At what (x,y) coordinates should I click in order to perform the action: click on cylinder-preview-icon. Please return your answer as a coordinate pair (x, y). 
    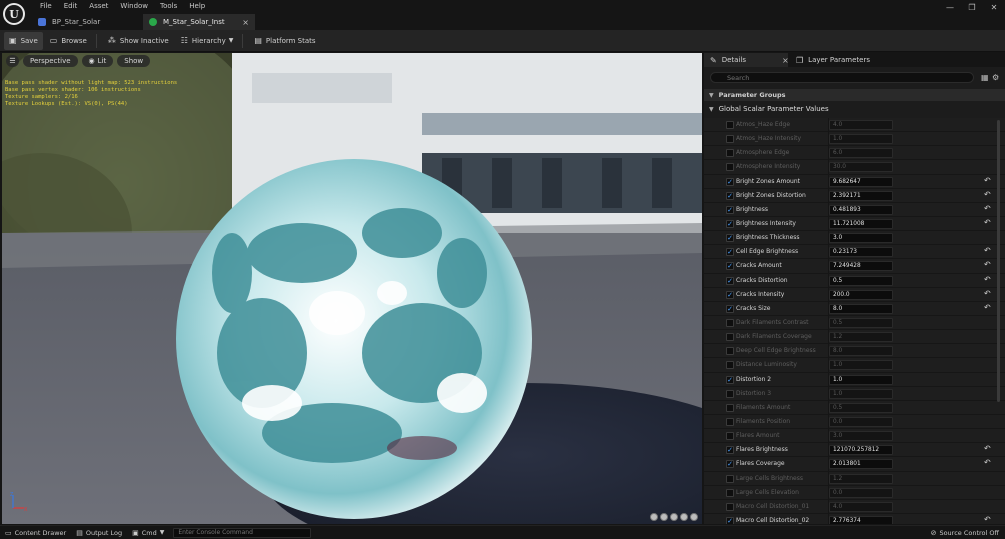
    Looking at the image, I should click on (654, 517).